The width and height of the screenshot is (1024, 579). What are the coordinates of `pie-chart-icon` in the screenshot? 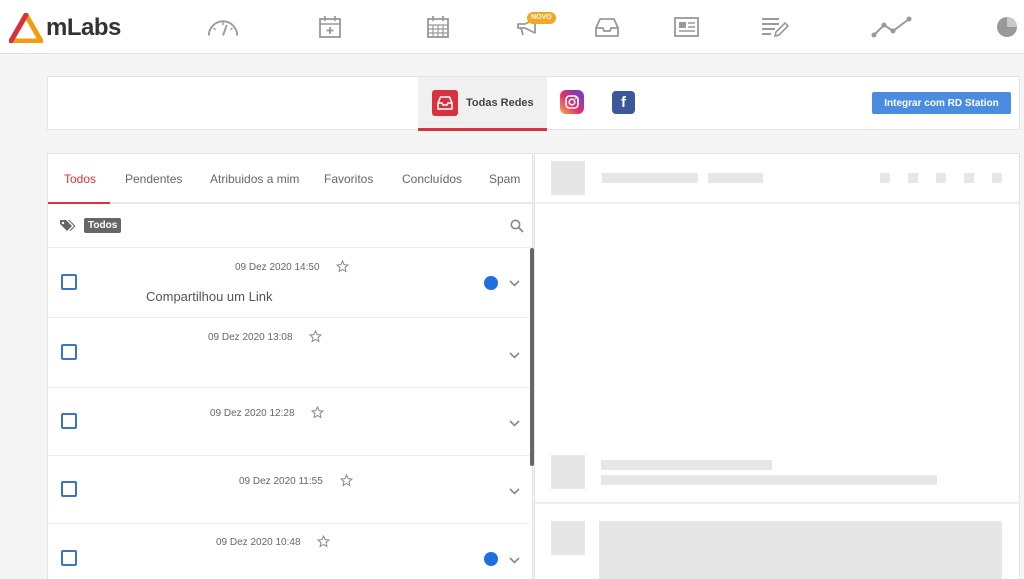 It's located at (1007, 27).